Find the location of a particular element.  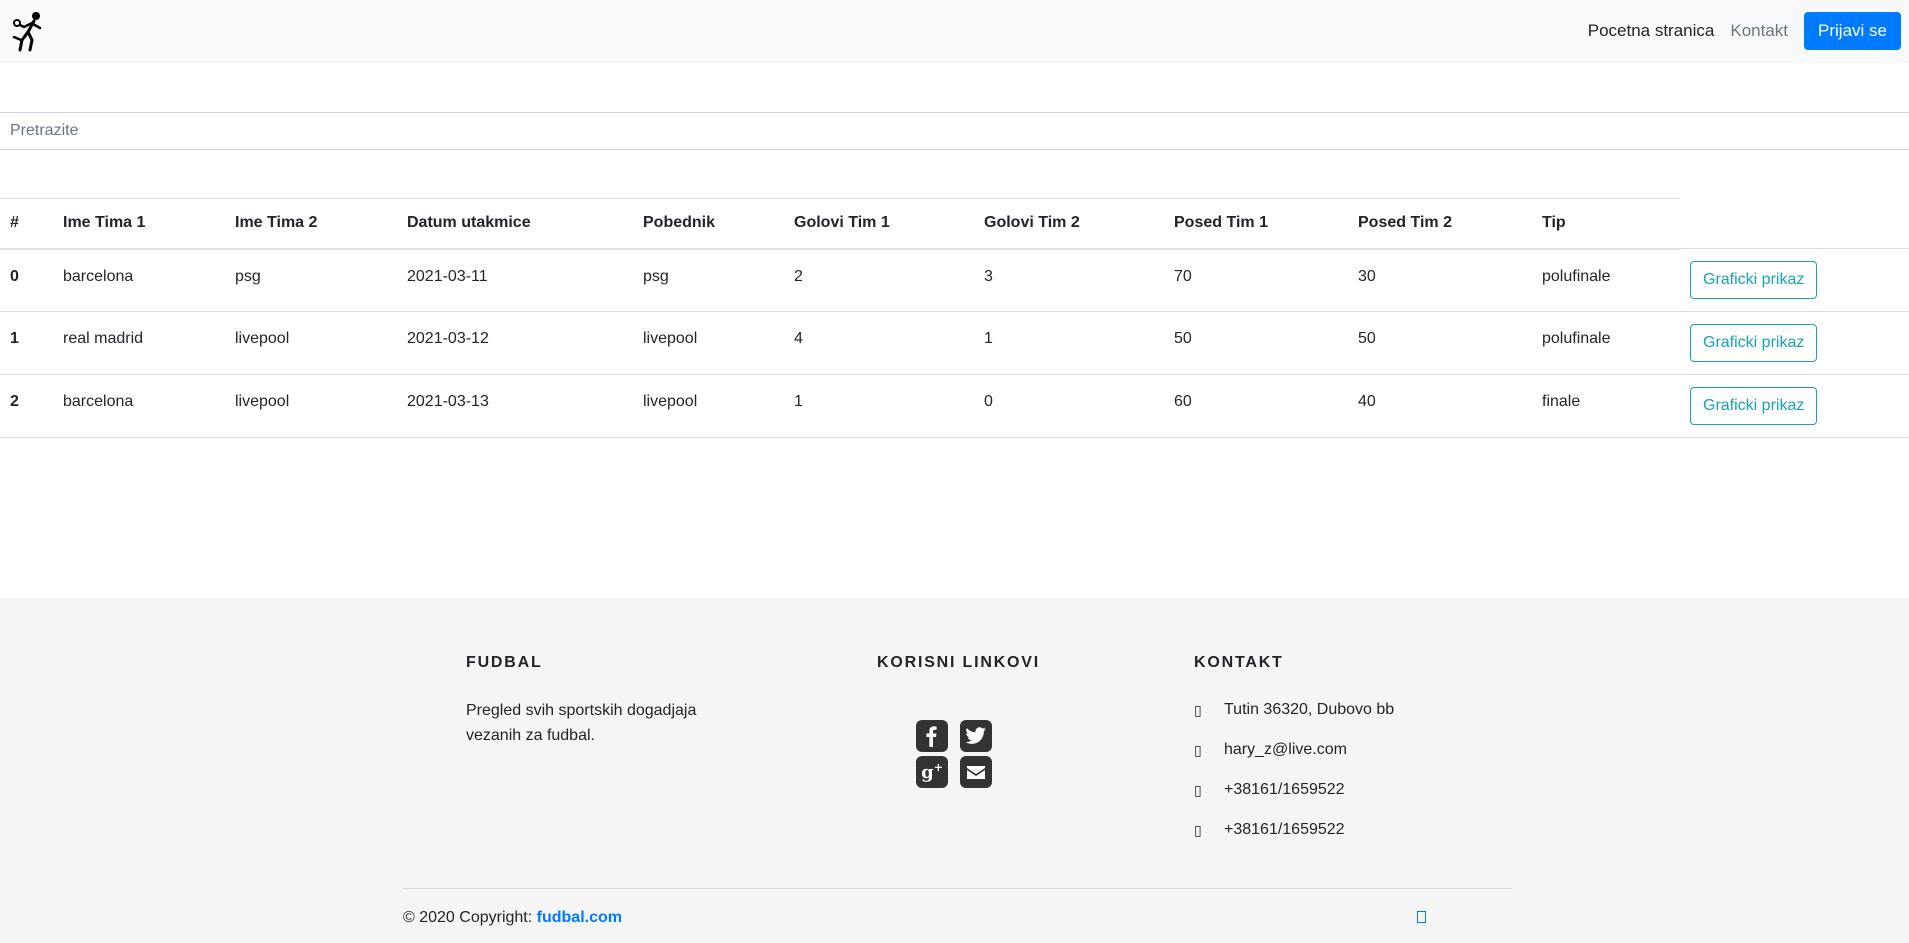

column-header: Ime Tima 1 is located at coordinates (139, 224).